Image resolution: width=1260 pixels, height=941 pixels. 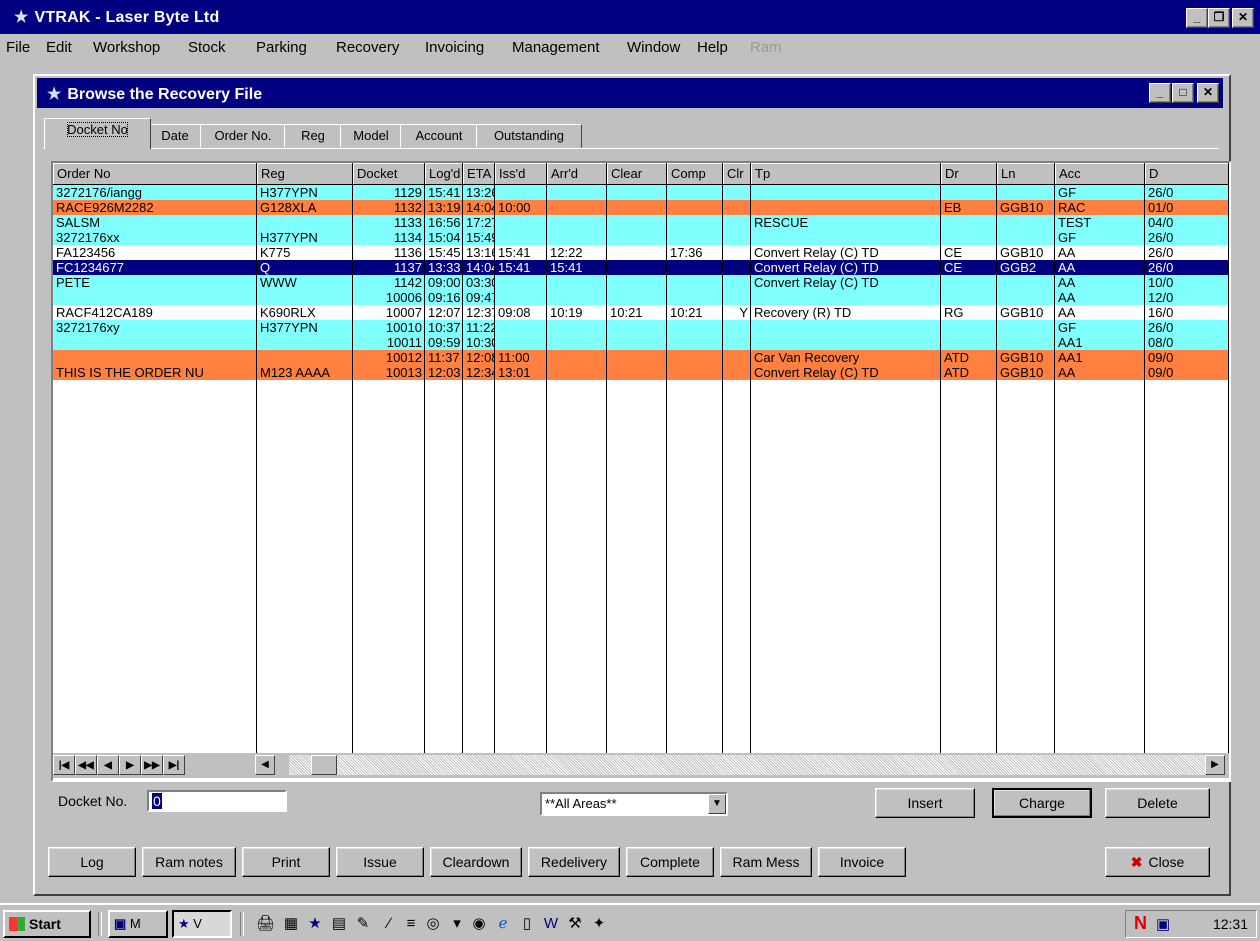 I want to click on area-select: **All Areas** ▼, so click(x=634, y=804).